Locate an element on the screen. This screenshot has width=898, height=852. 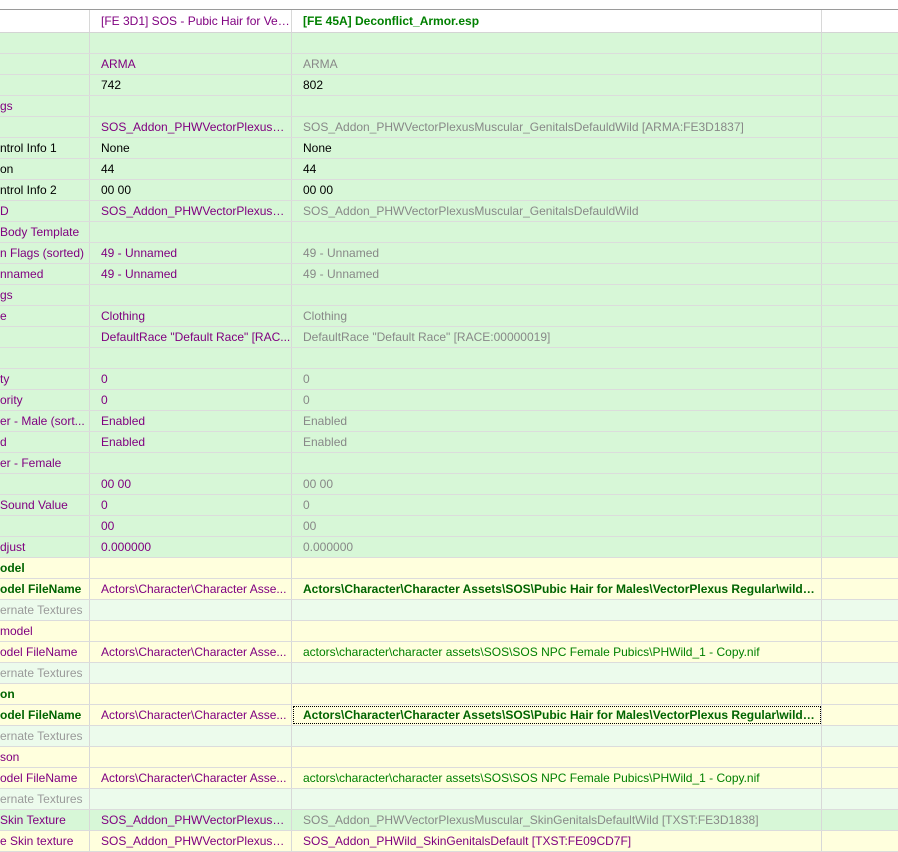
record-row: ntrol Info 2 00 00 00 00 is located at coordinates (449, 190).